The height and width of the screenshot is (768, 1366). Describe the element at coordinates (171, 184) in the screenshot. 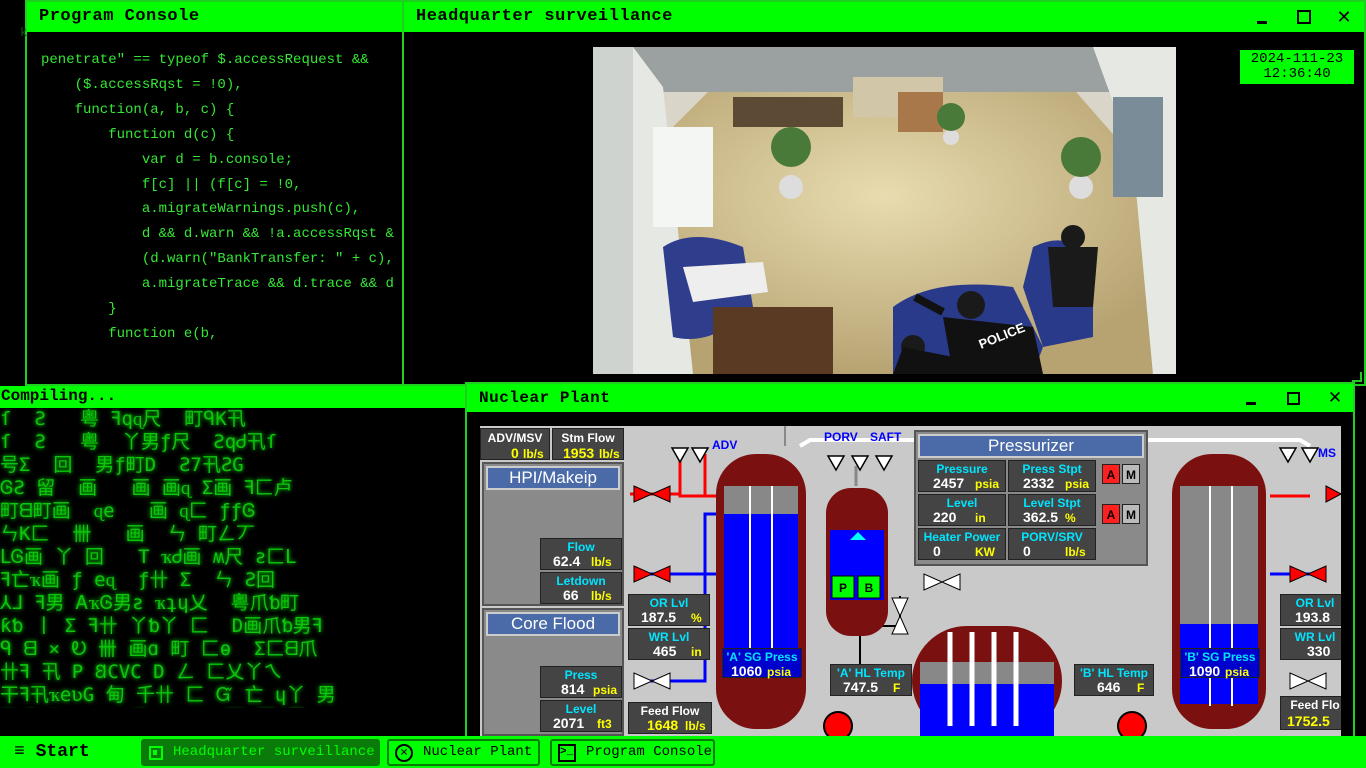

I see `console-line: f[c] || (f[c] = !0,` at that location.